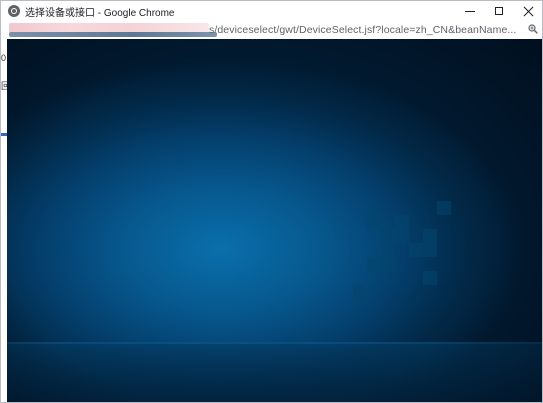  Describe the element at coordinates (533, 29) in the screenshot. I see `zoom-icon` at that location.